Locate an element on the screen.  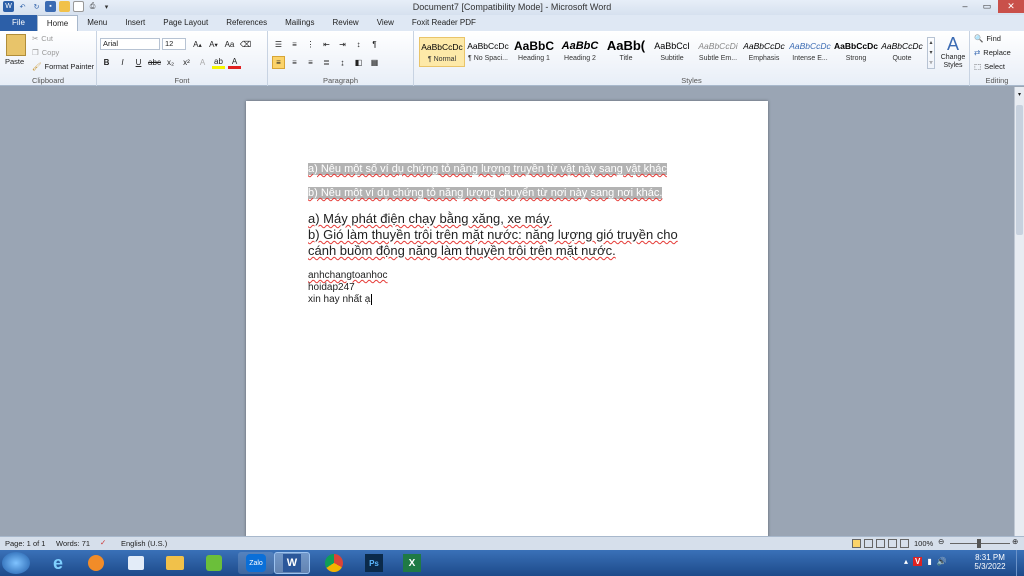
select-button: ⬚ Select is located at coordinates (989, 66).